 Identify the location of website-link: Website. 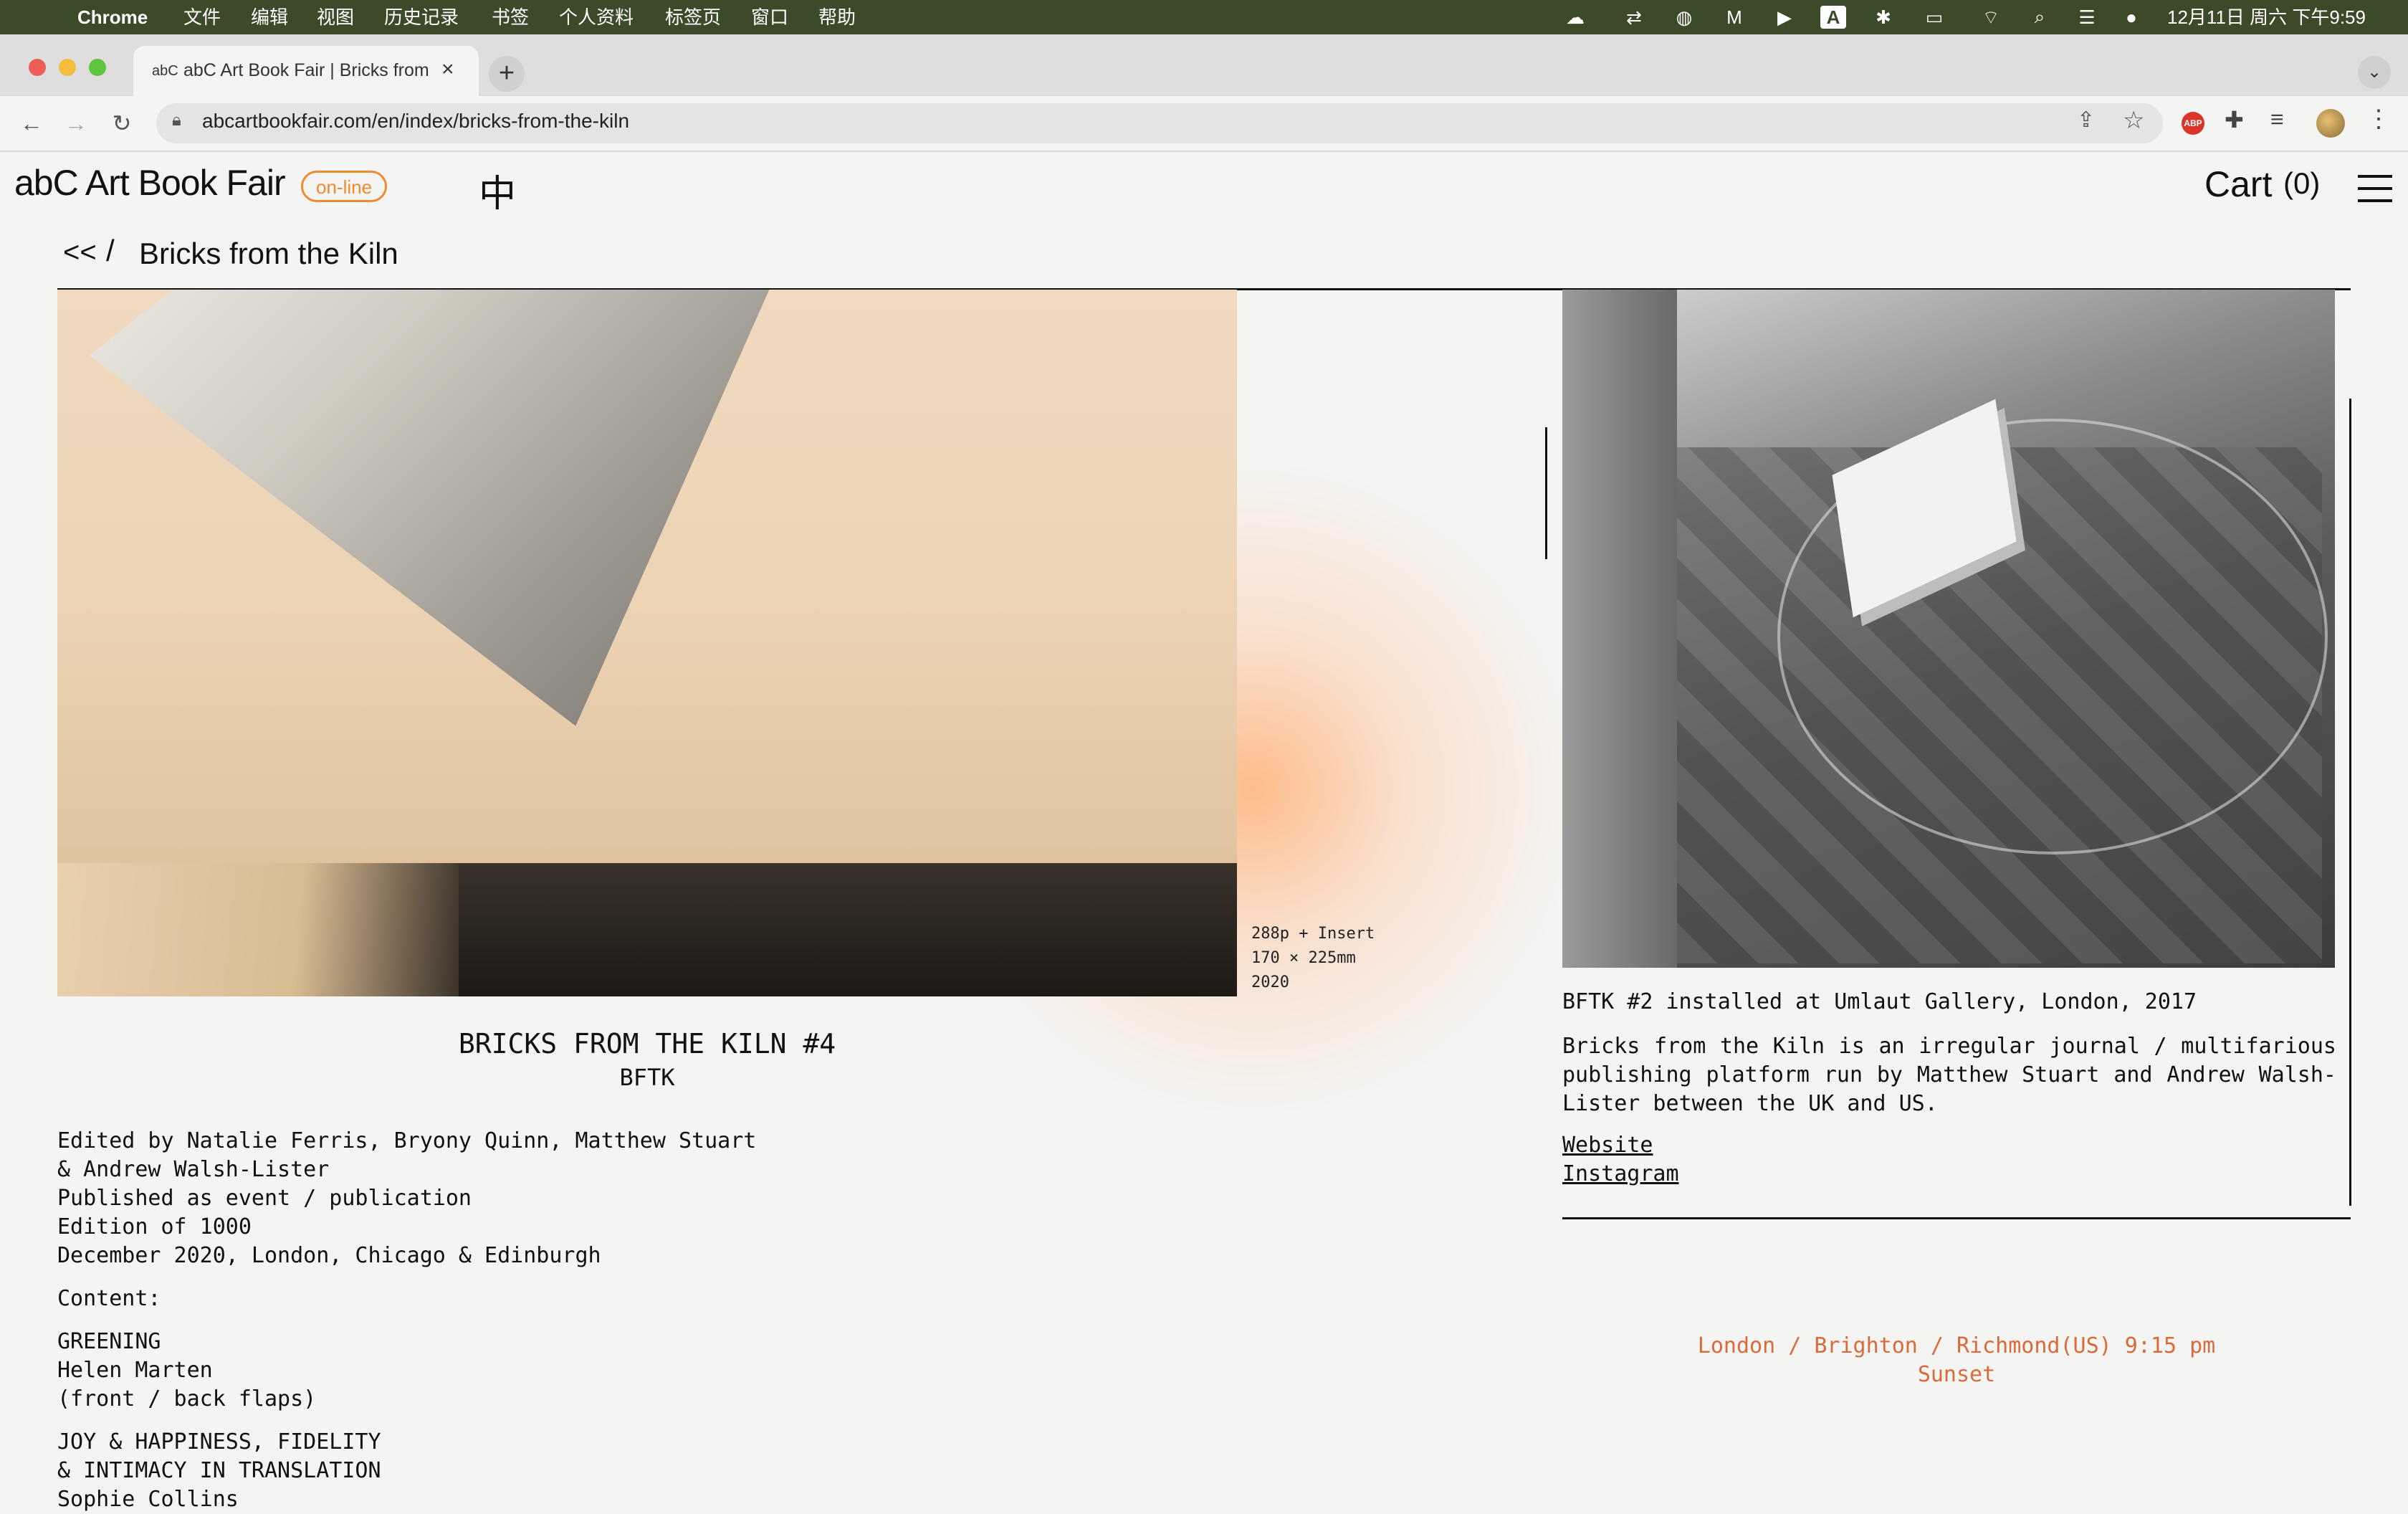
(1608, 1145).